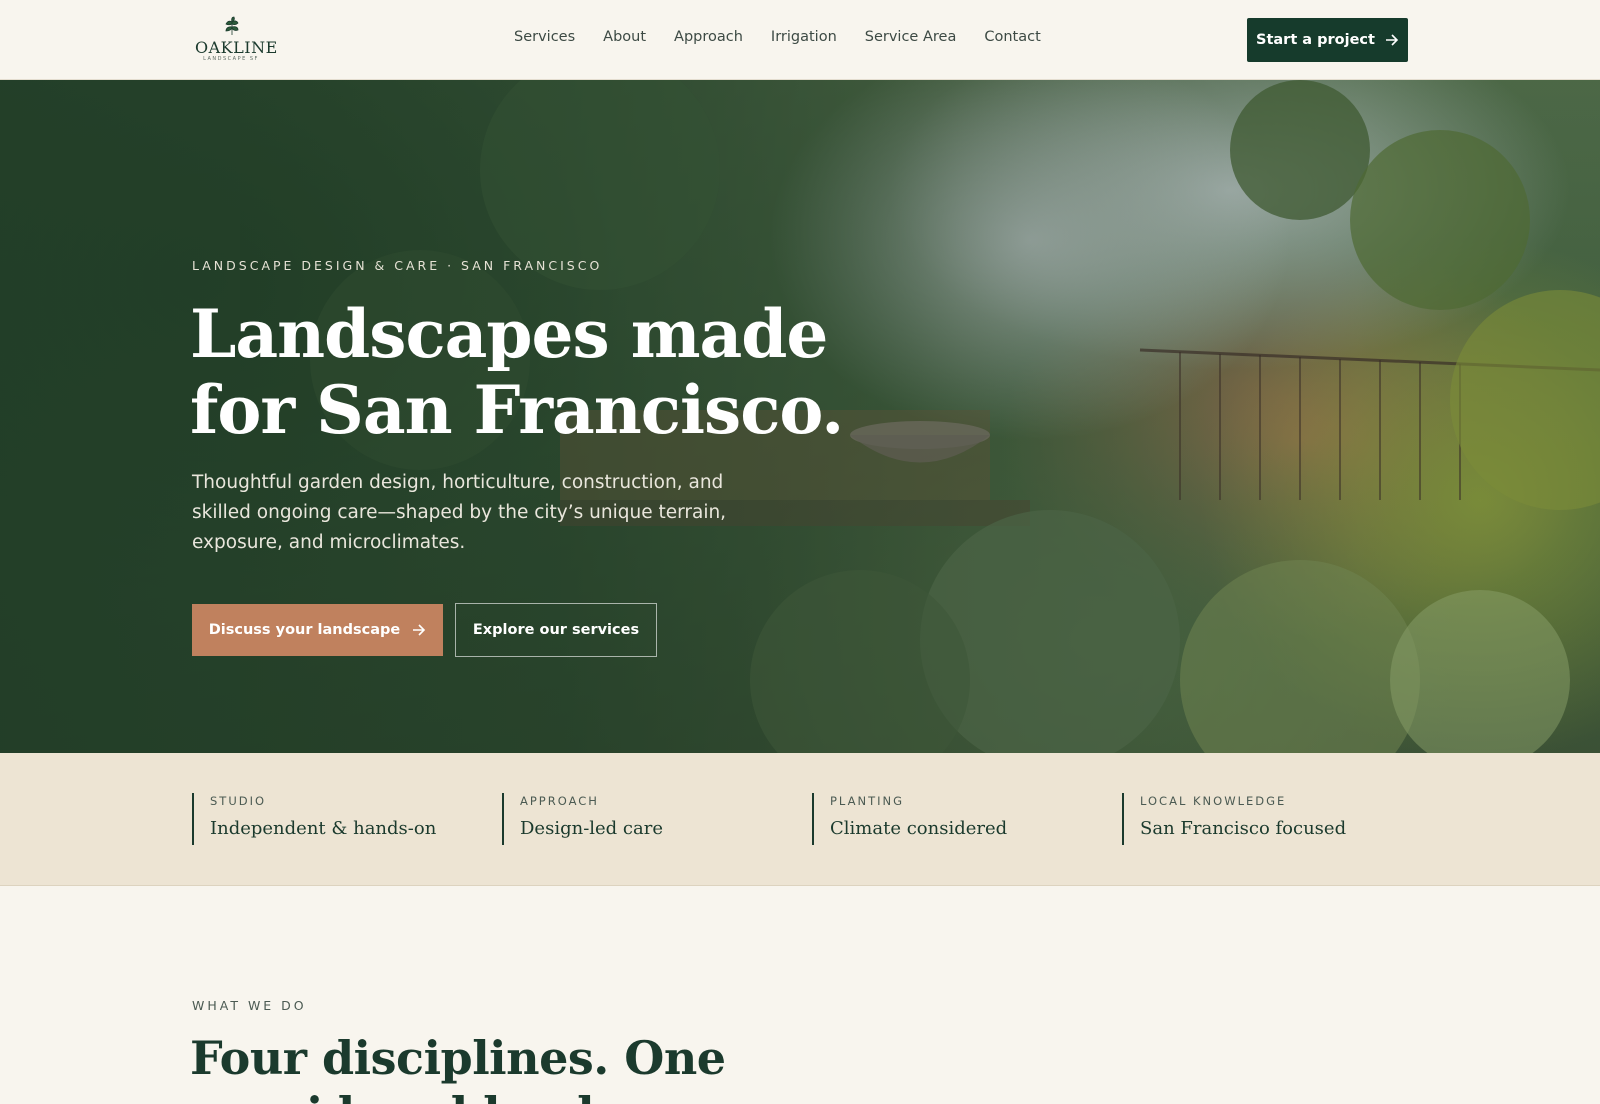 The width and height of the screenshot is (1600, 1104). I want to click on brand-wordmark: OAKLINE, so click(236, 47).